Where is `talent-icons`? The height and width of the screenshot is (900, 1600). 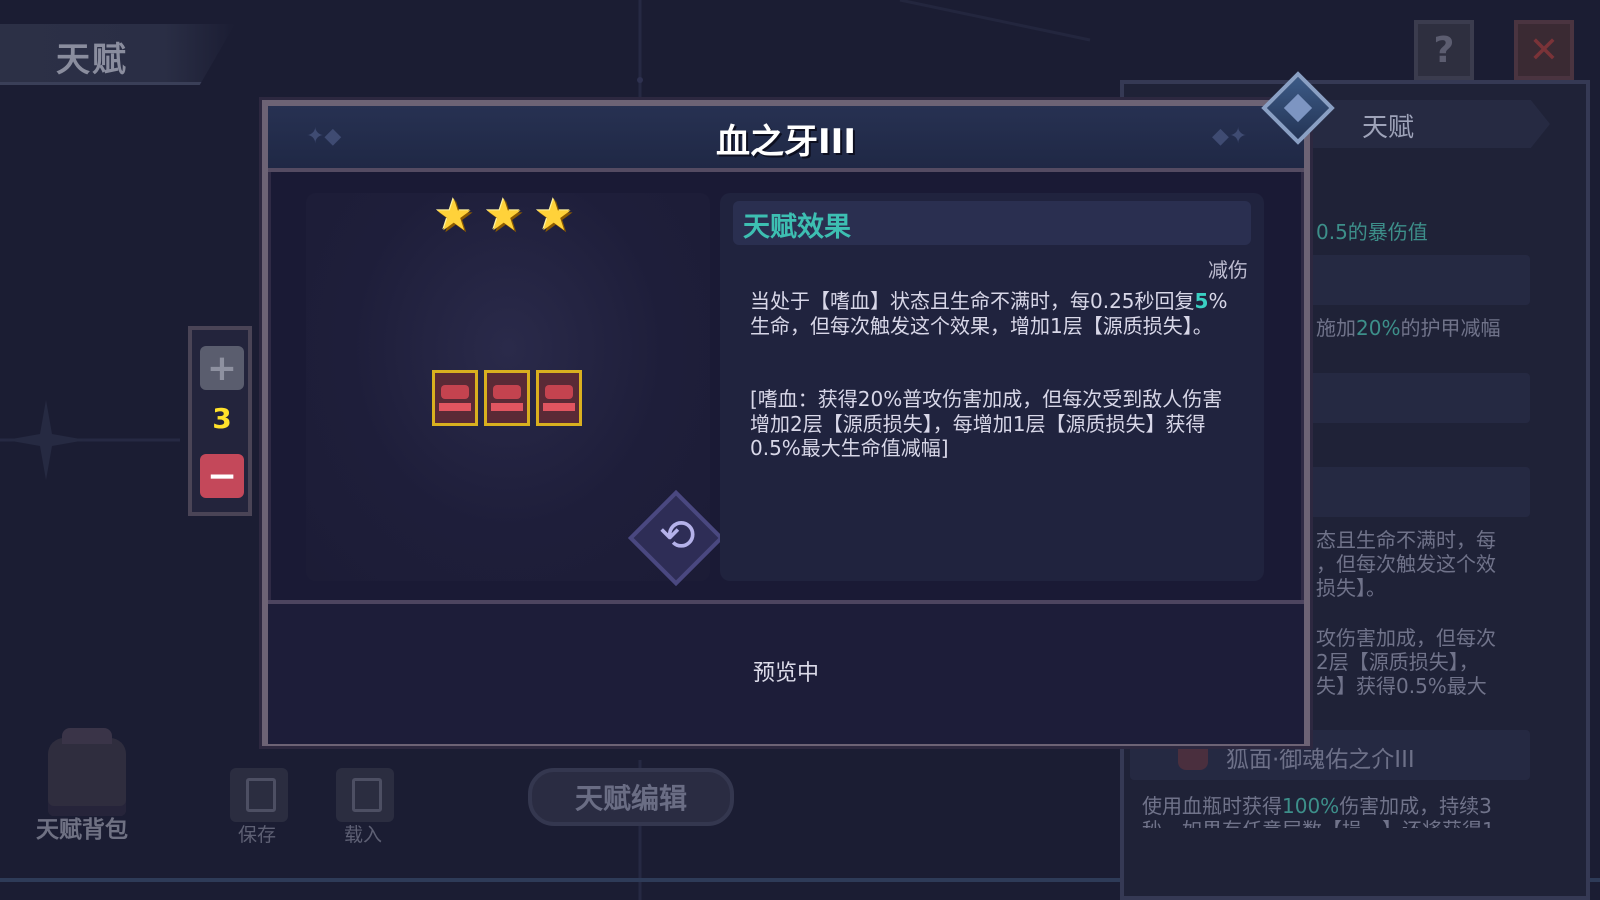 talent-icons is located at coordinates (507, 398).